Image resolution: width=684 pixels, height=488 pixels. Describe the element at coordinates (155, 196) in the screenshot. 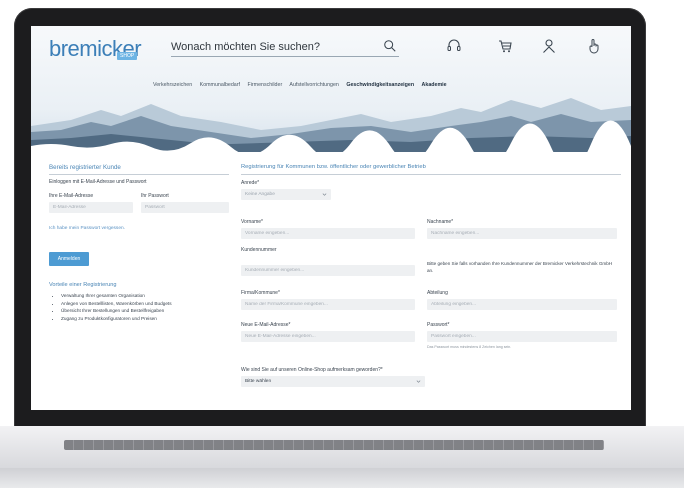

I see `login-password-label: Ihr Passwort` at that location.